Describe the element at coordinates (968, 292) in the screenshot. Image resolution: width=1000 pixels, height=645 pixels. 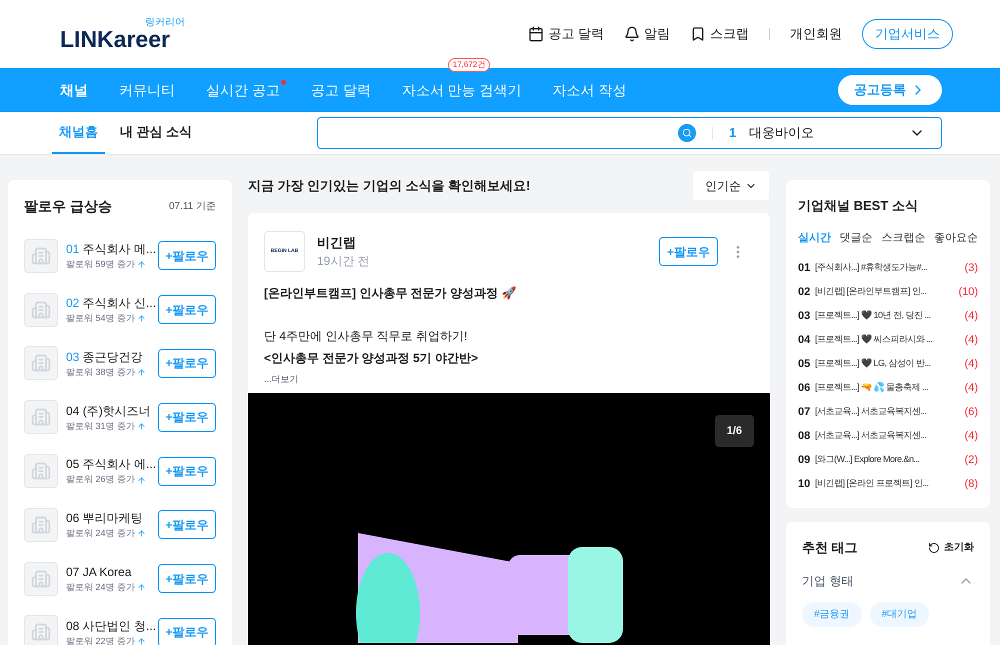
I see `comment-count: (10)` at that location.